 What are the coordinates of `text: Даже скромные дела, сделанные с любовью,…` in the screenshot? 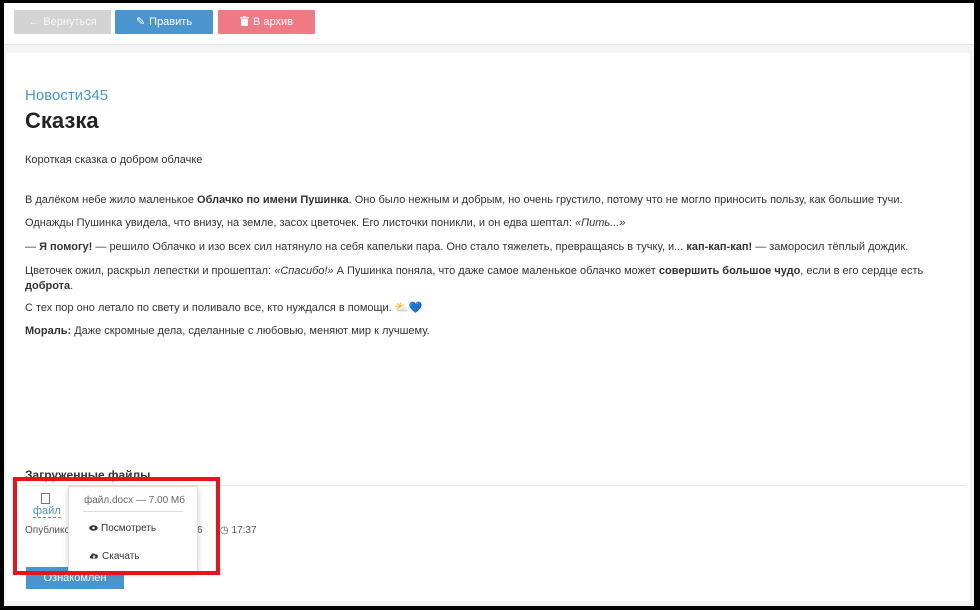 It's located at (250, 331).